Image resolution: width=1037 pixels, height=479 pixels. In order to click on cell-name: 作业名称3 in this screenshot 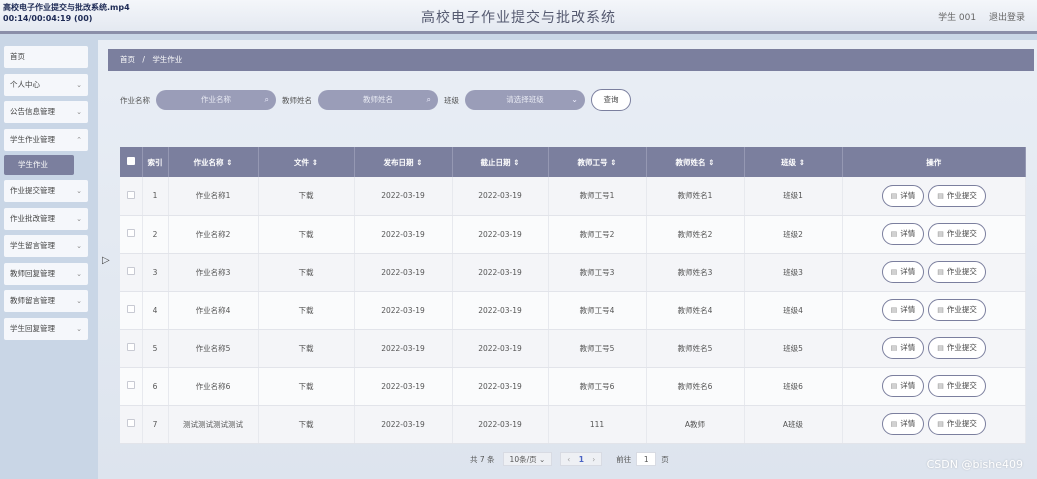, I will do `click(213, 272)`.